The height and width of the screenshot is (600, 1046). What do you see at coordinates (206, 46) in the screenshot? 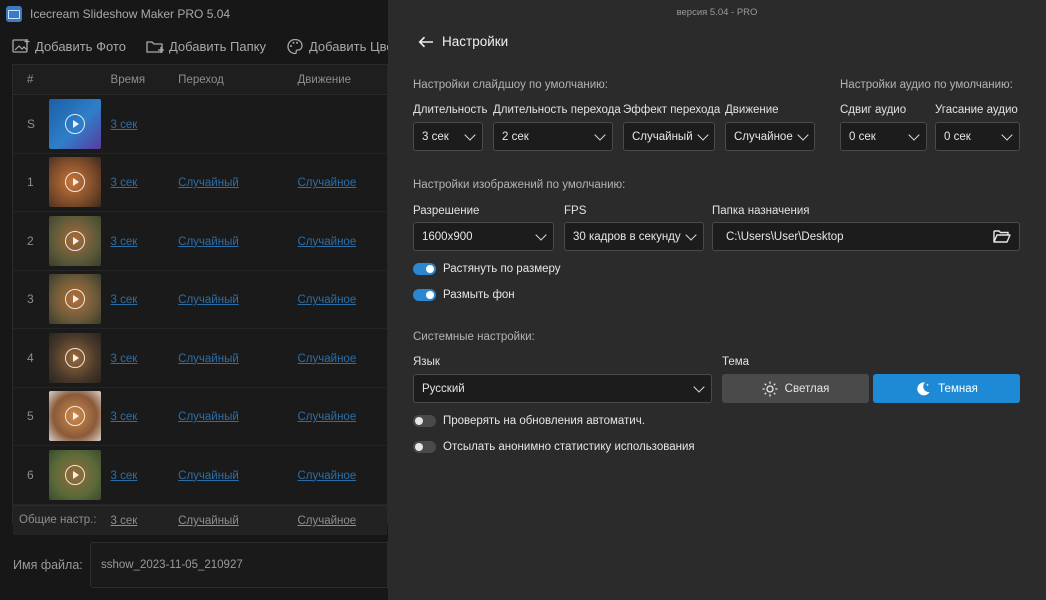
I see `add-folder-button: Добавить Папку` at bounding box center [206, 46].